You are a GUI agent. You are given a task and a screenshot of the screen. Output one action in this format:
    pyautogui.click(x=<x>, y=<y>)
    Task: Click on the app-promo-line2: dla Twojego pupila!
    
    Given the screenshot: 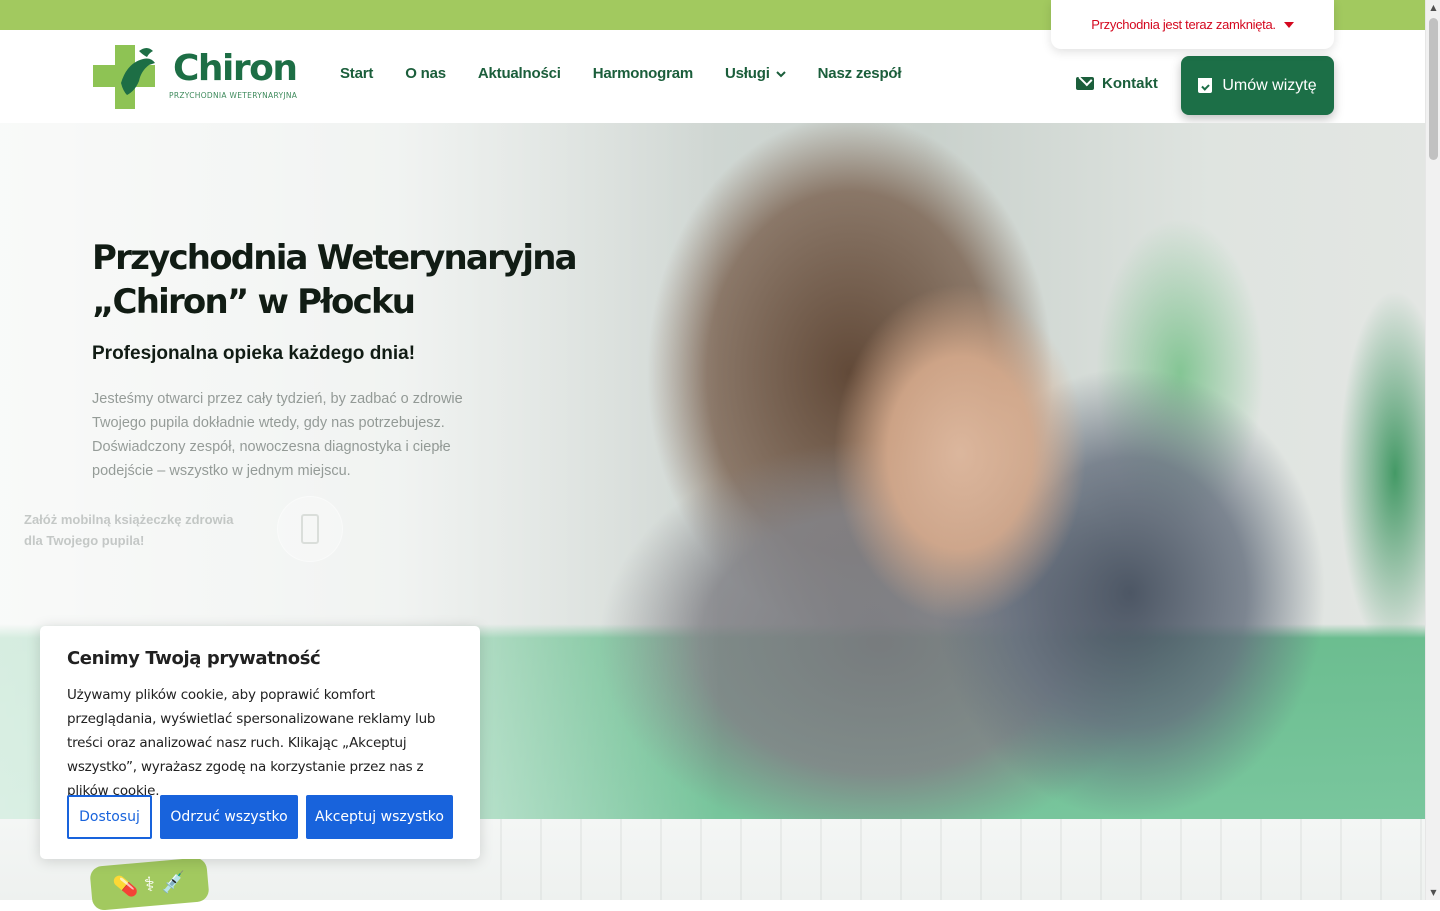 What is the action you would take?
    pyautogui.click(x=84, y=540)
    